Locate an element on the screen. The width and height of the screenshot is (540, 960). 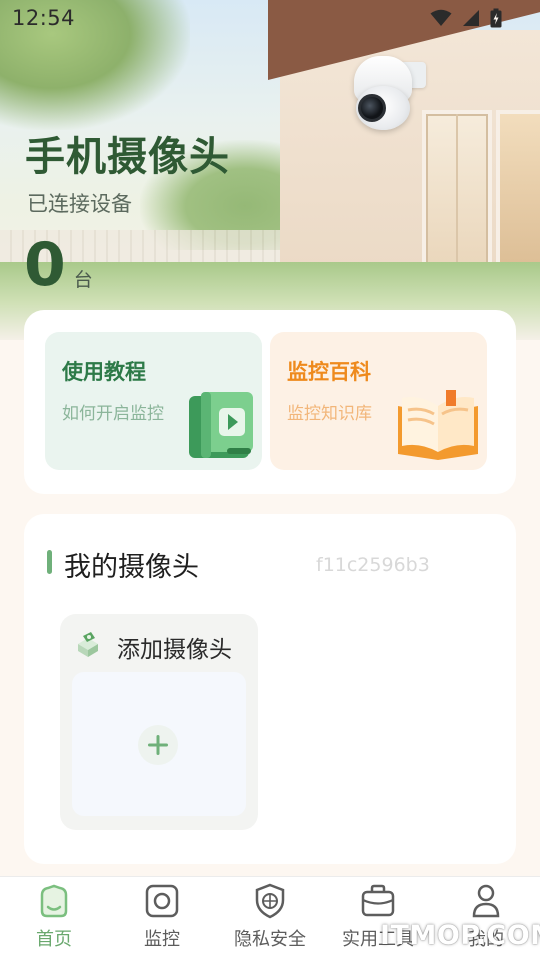
add-camera-label: 添加摄像头 is located at coordinates (174, 650).